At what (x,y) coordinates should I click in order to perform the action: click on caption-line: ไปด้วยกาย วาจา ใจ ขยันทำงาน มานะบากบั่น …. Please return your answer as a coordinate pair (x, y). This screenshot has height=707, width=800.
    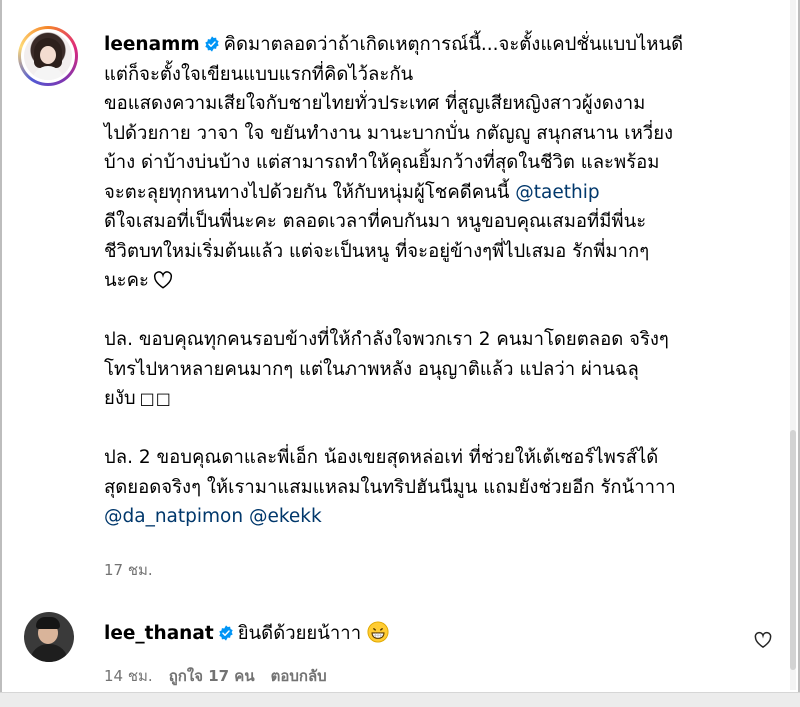
    Looking at the image, I should click on (389, 133).